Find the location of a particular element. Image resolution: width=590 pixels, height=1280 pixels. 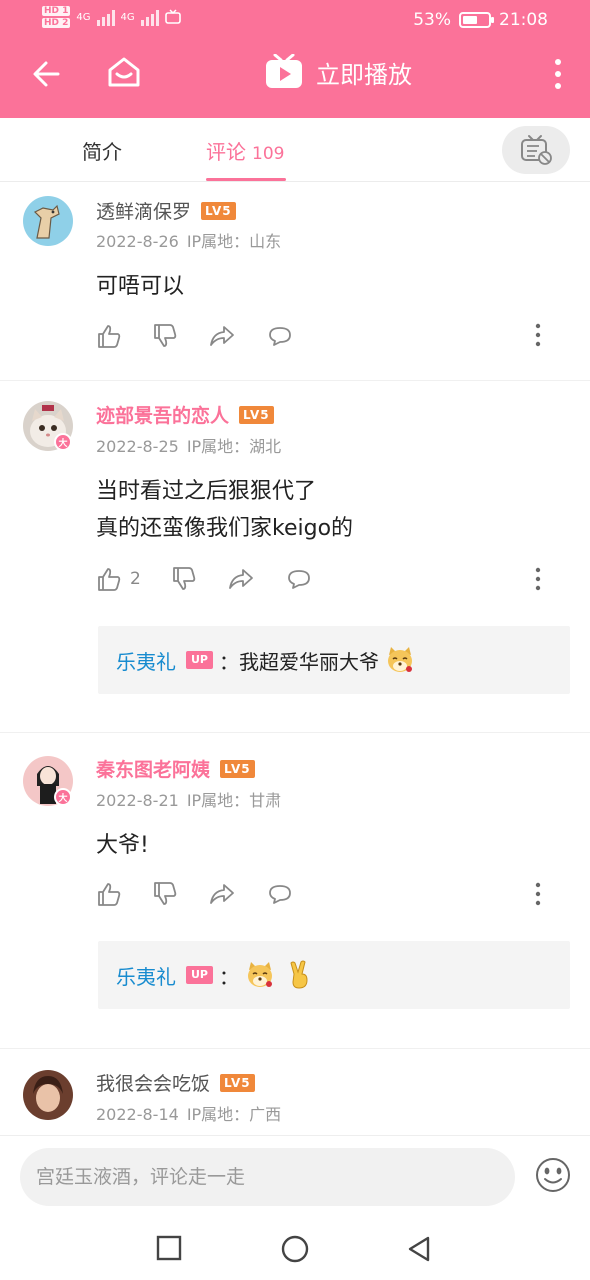

comment-line: 大爷! is located at coordinates (122, 845).